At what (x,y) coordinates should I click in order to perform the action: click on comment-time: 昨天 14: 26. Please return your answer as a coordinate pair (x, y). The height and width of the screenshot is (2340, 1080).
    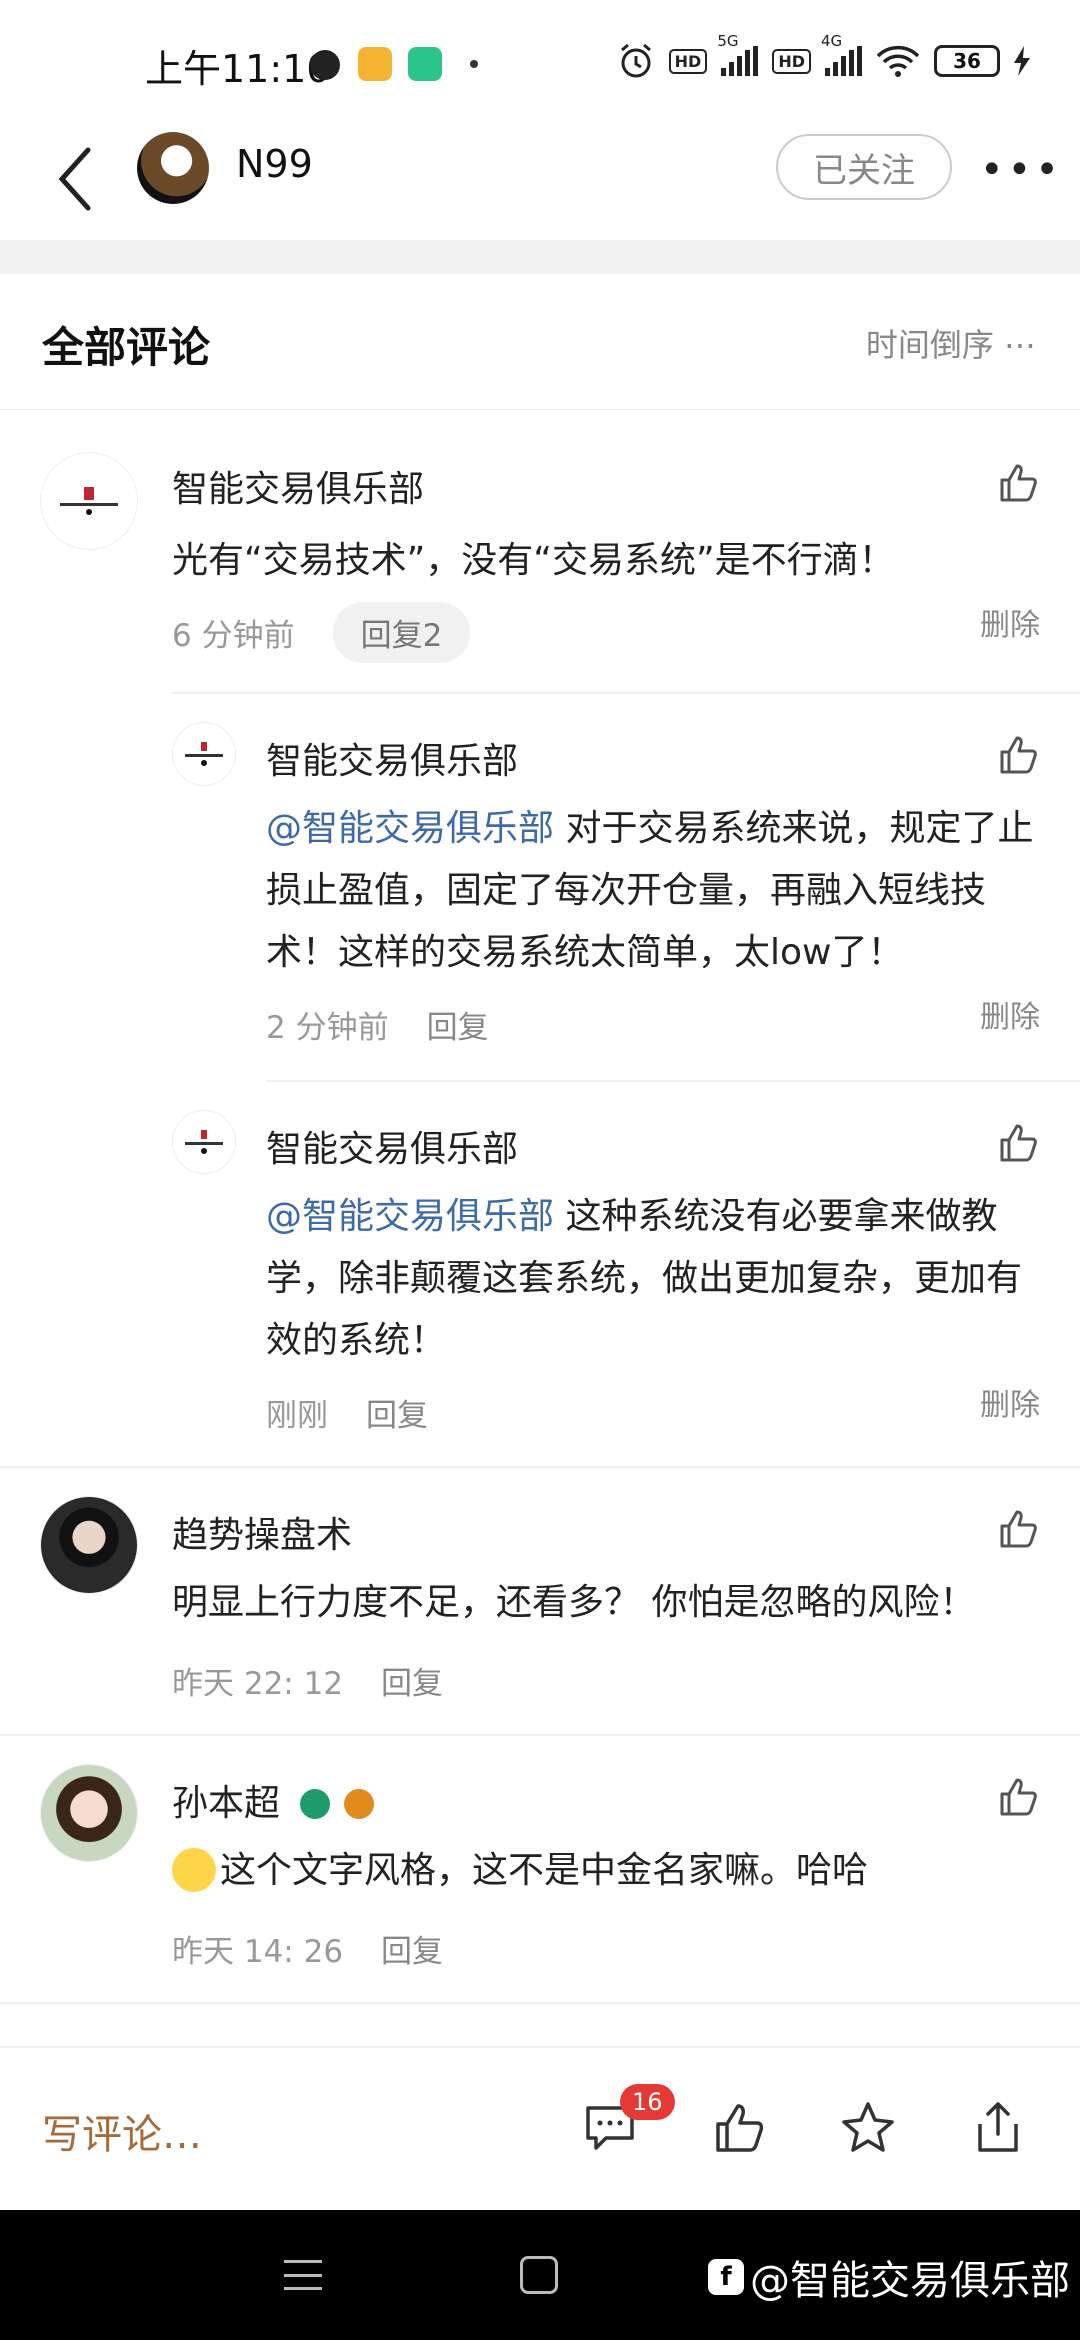
    Looking at the image, I should click on (258, 1952).